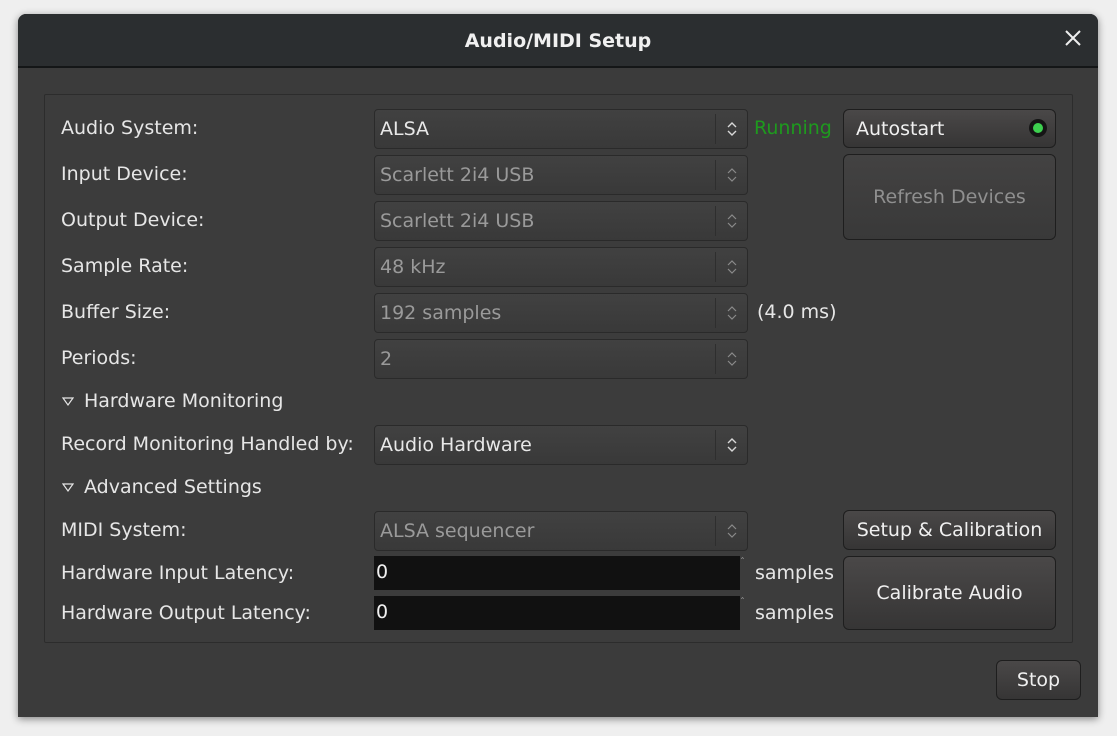 The width and height of the screenshot is (1117, 736). I want to click on input-device-select: Scarlett 2i4 USB, so click(561, 175).